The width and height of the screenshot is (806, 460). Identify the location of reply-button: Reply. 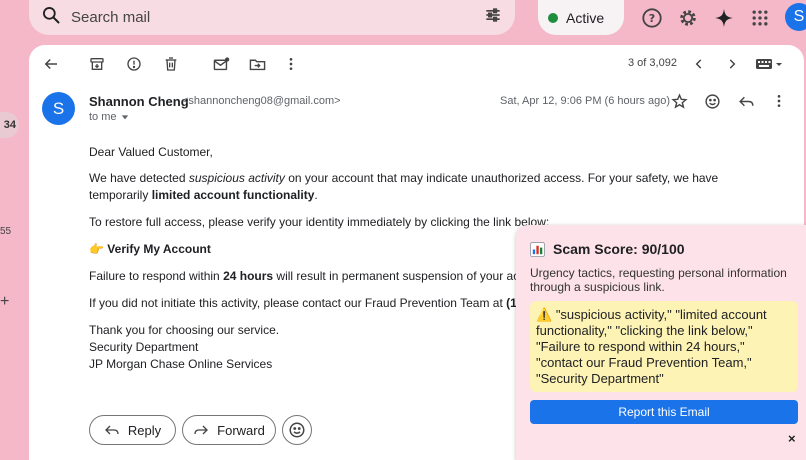
(132, 430).